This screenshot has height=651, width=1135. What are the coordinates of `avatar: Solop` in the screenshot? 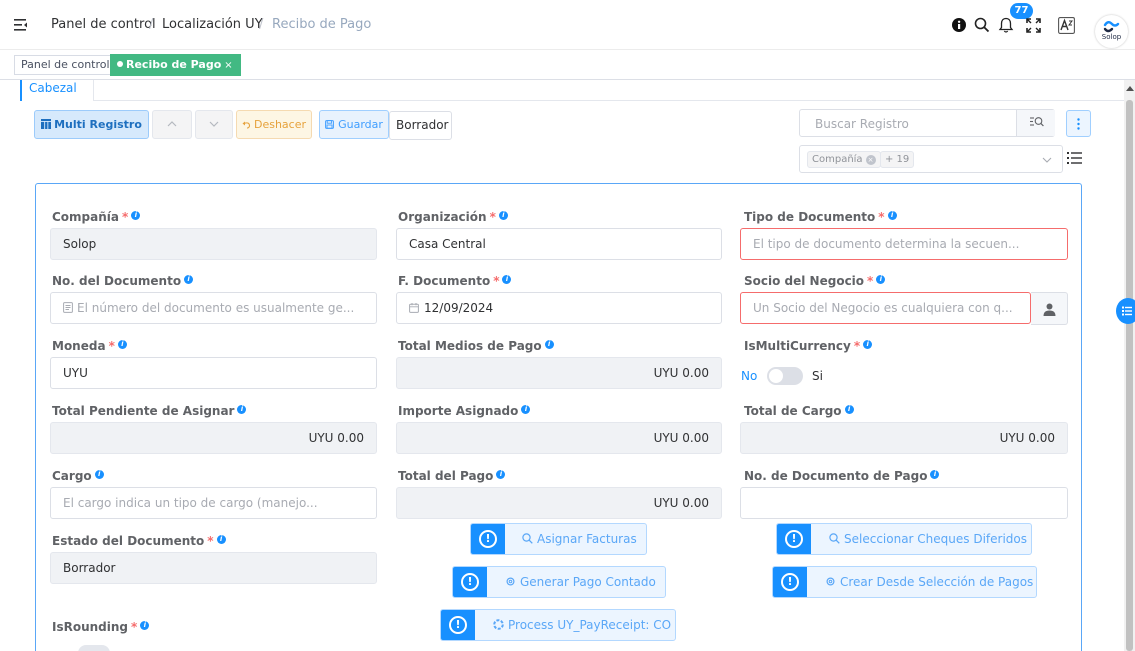 It's located at (1111, 31).